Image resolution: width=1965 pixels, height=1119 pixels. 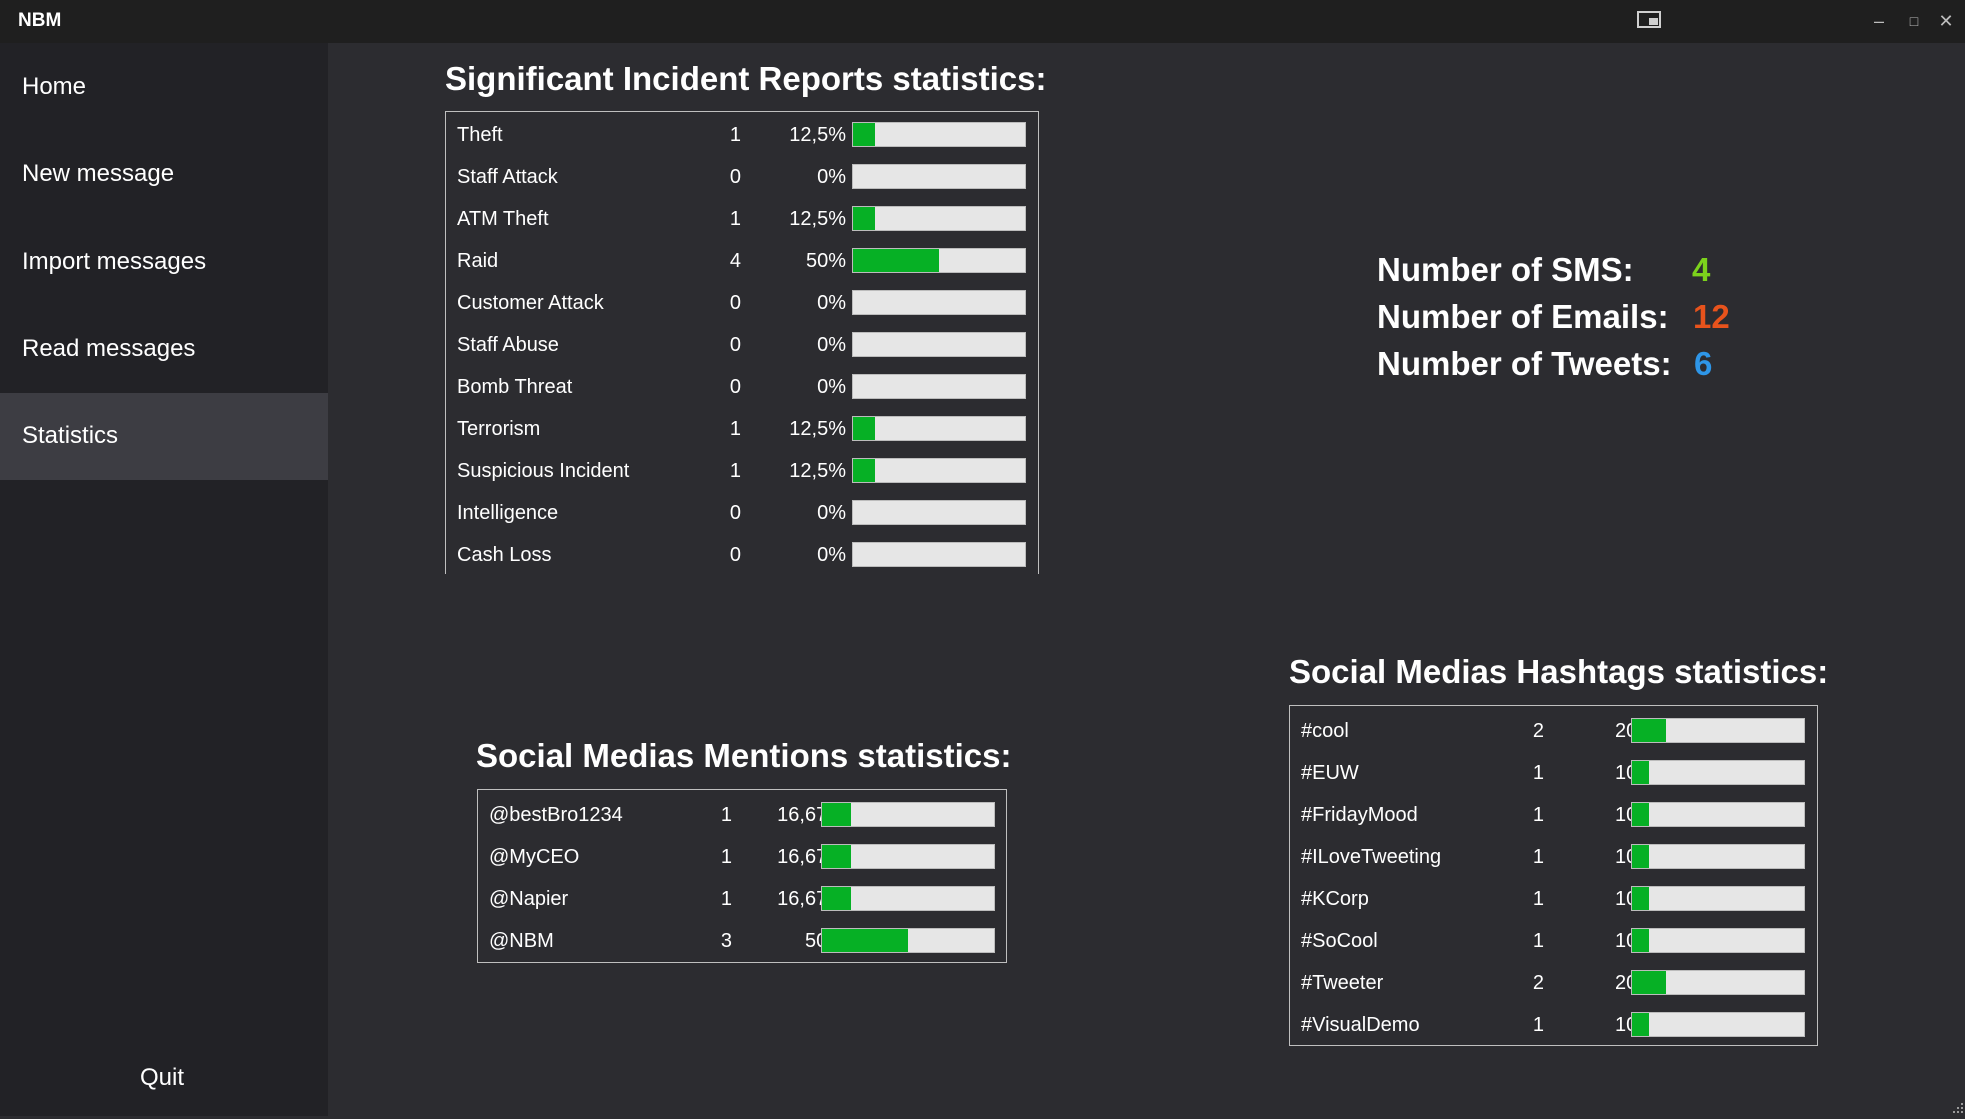 What do you see at coordinates (529, 899) in the screenshot?
I see `stat-label: @Napier` at bounding box center [529, 899].